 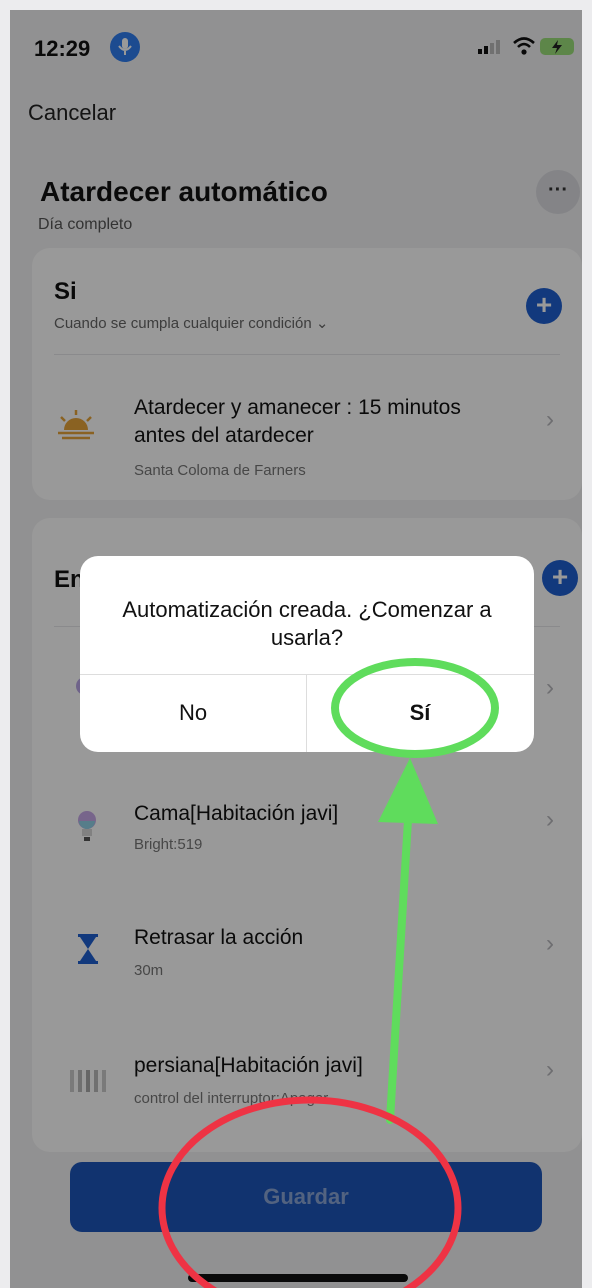 What do you see at coordinates (420, 713) in the screenshot?
I see `yes-button: Sí` at bounding box center [420, 713].